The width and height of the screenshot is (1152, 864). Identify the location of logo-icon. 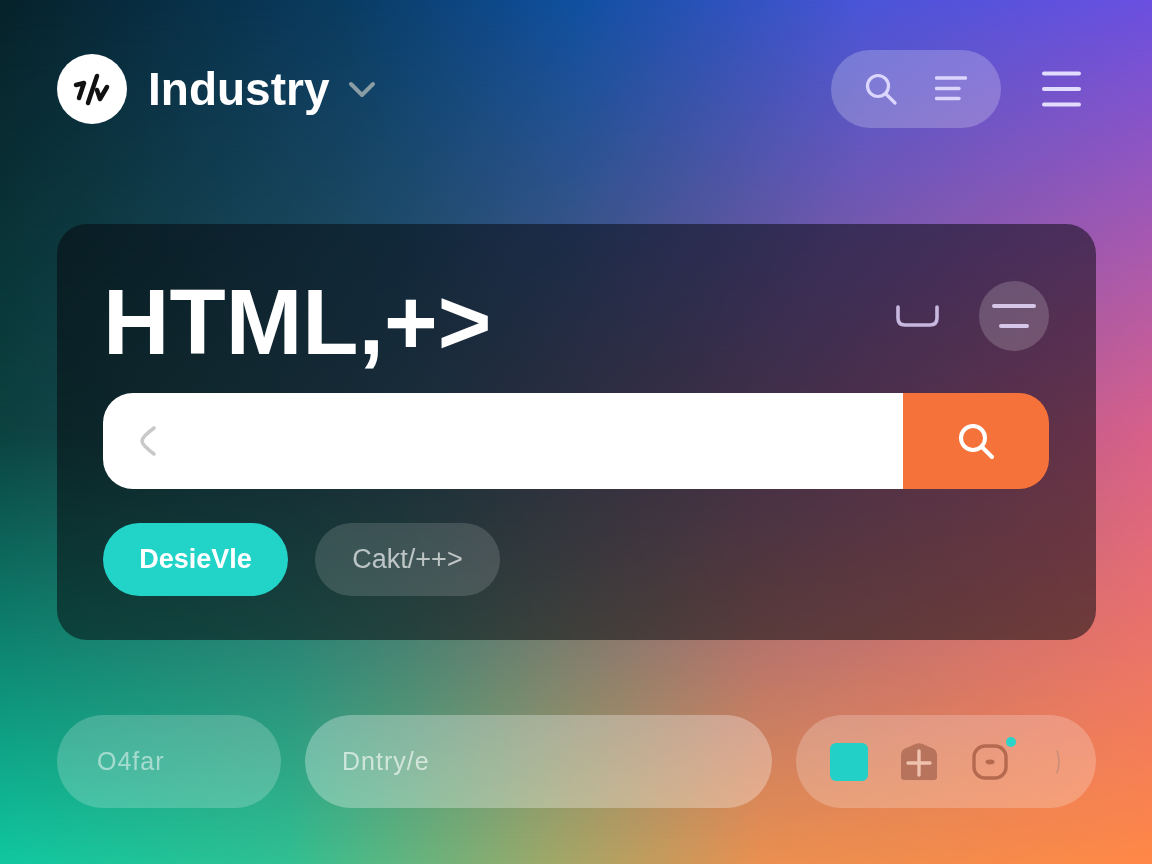
(92, 89).